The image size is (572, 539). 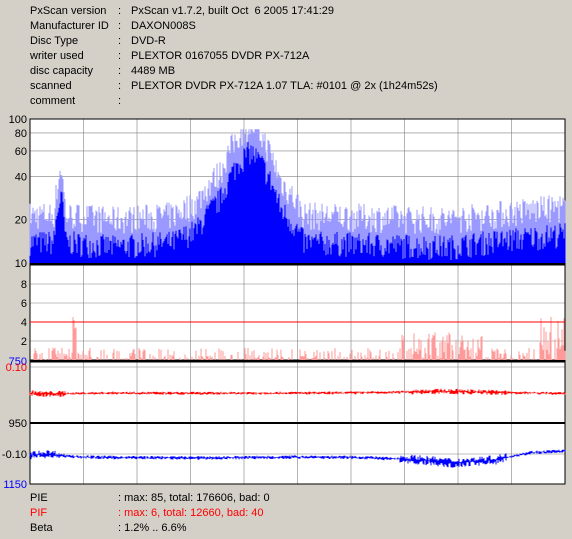 What do you see at coordinates (68, 11) in the screenshot?
I see `info-label: PxScan version` at bounding box center [68, 11].